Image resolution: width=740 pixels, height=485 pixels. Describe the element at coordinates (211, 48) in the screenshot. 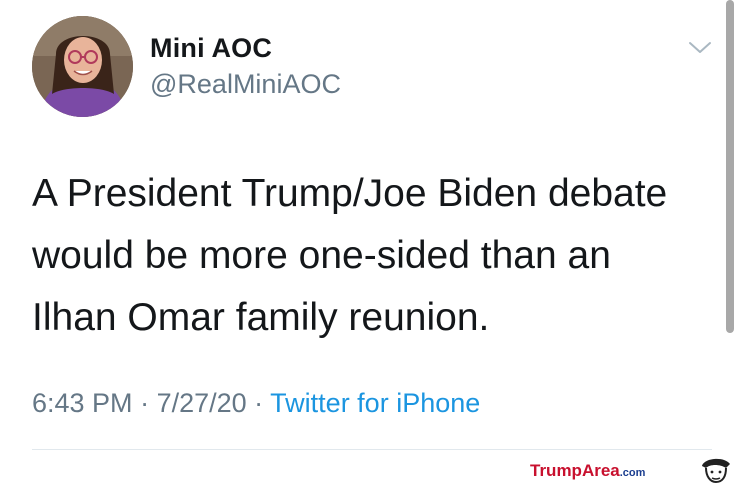

I see `display-name: Mini AOC` at that location.